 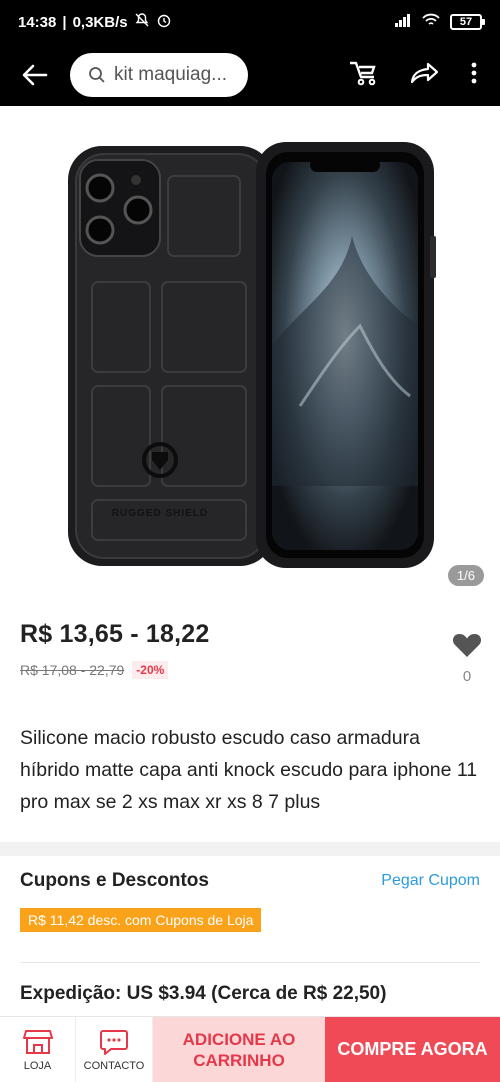 I want to click on wifi-icon, so click(x=431, y=22).